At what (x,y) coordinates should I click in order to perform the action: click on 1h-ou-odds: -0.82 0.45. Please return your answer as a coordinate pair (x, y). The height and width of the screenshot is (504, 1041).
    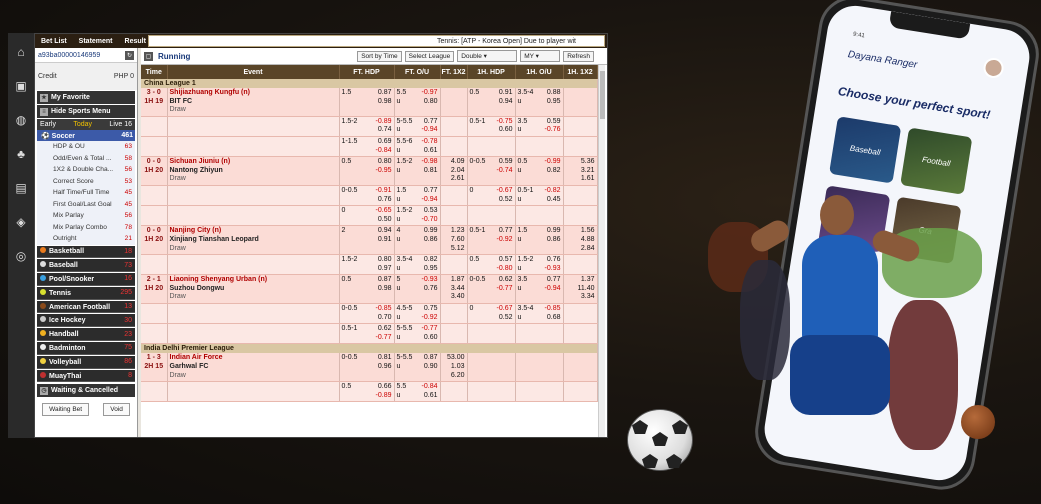
    Looking at the image, I should click on (553, 195).